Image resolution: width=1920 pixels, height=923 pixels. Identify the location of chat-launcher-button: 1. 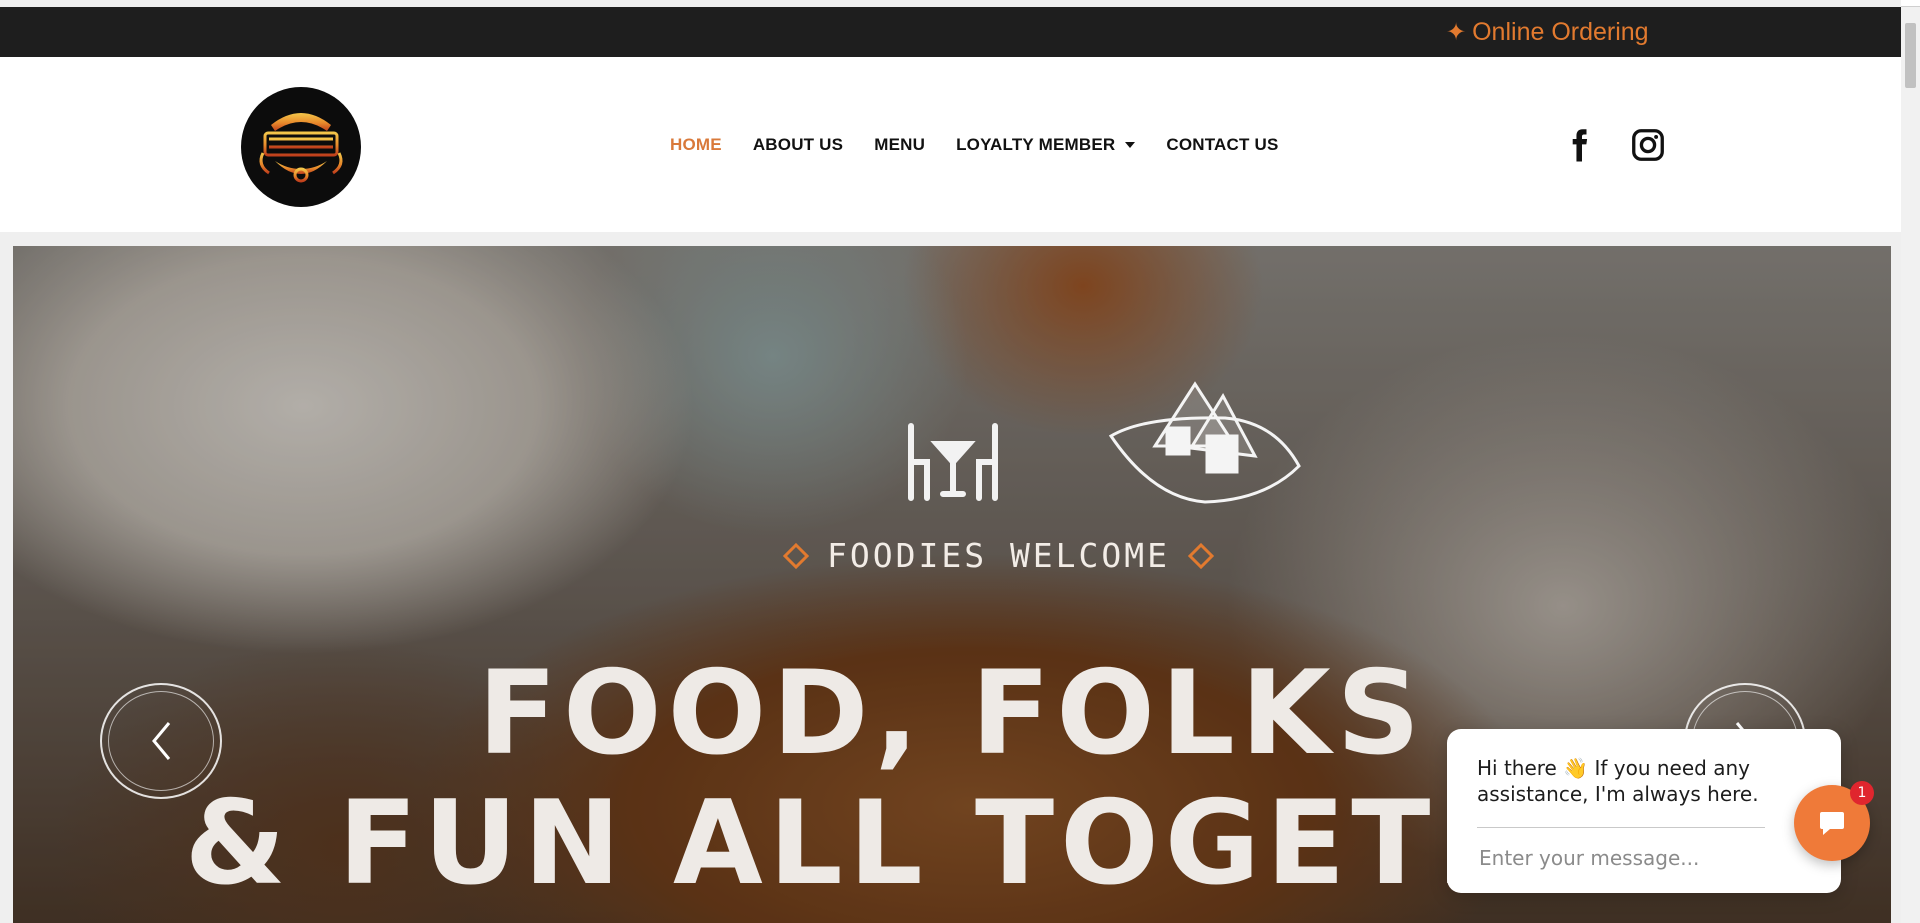
(1834, 821).